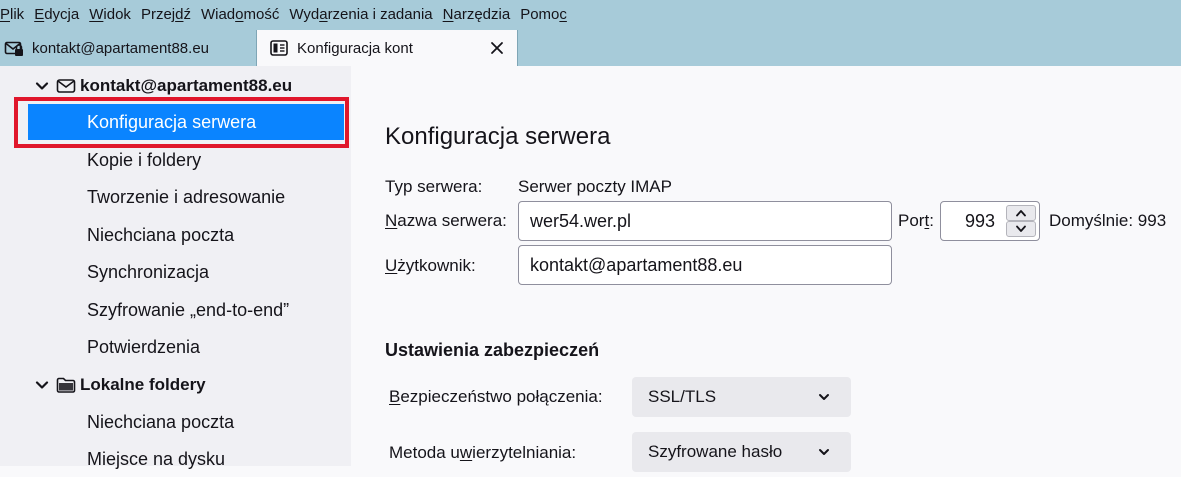 This screenshot has width=1181, height=477. I want to click on tab-mail: kontakt@apartament88.eu, so click(127, 48).